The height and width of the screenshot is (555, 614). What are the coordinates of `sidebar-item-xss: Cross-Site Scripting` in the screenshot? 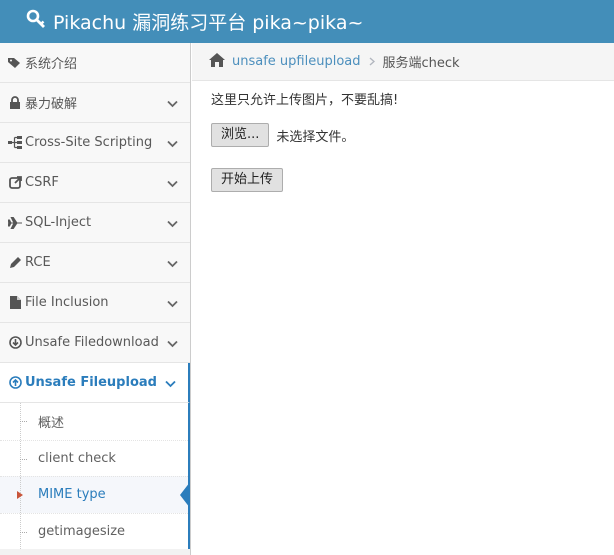 It's located at (95, 143).